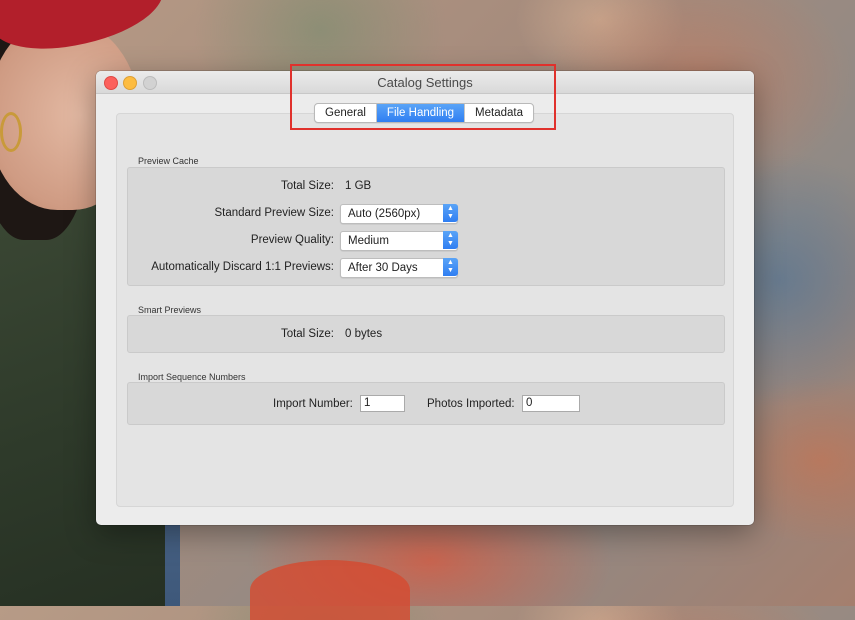 The image size is (855, 620). What do you see at coordinates (313, 404) in the screenshot?
I see `import-number-label: Import Number:` at bounding box center [313, 404].